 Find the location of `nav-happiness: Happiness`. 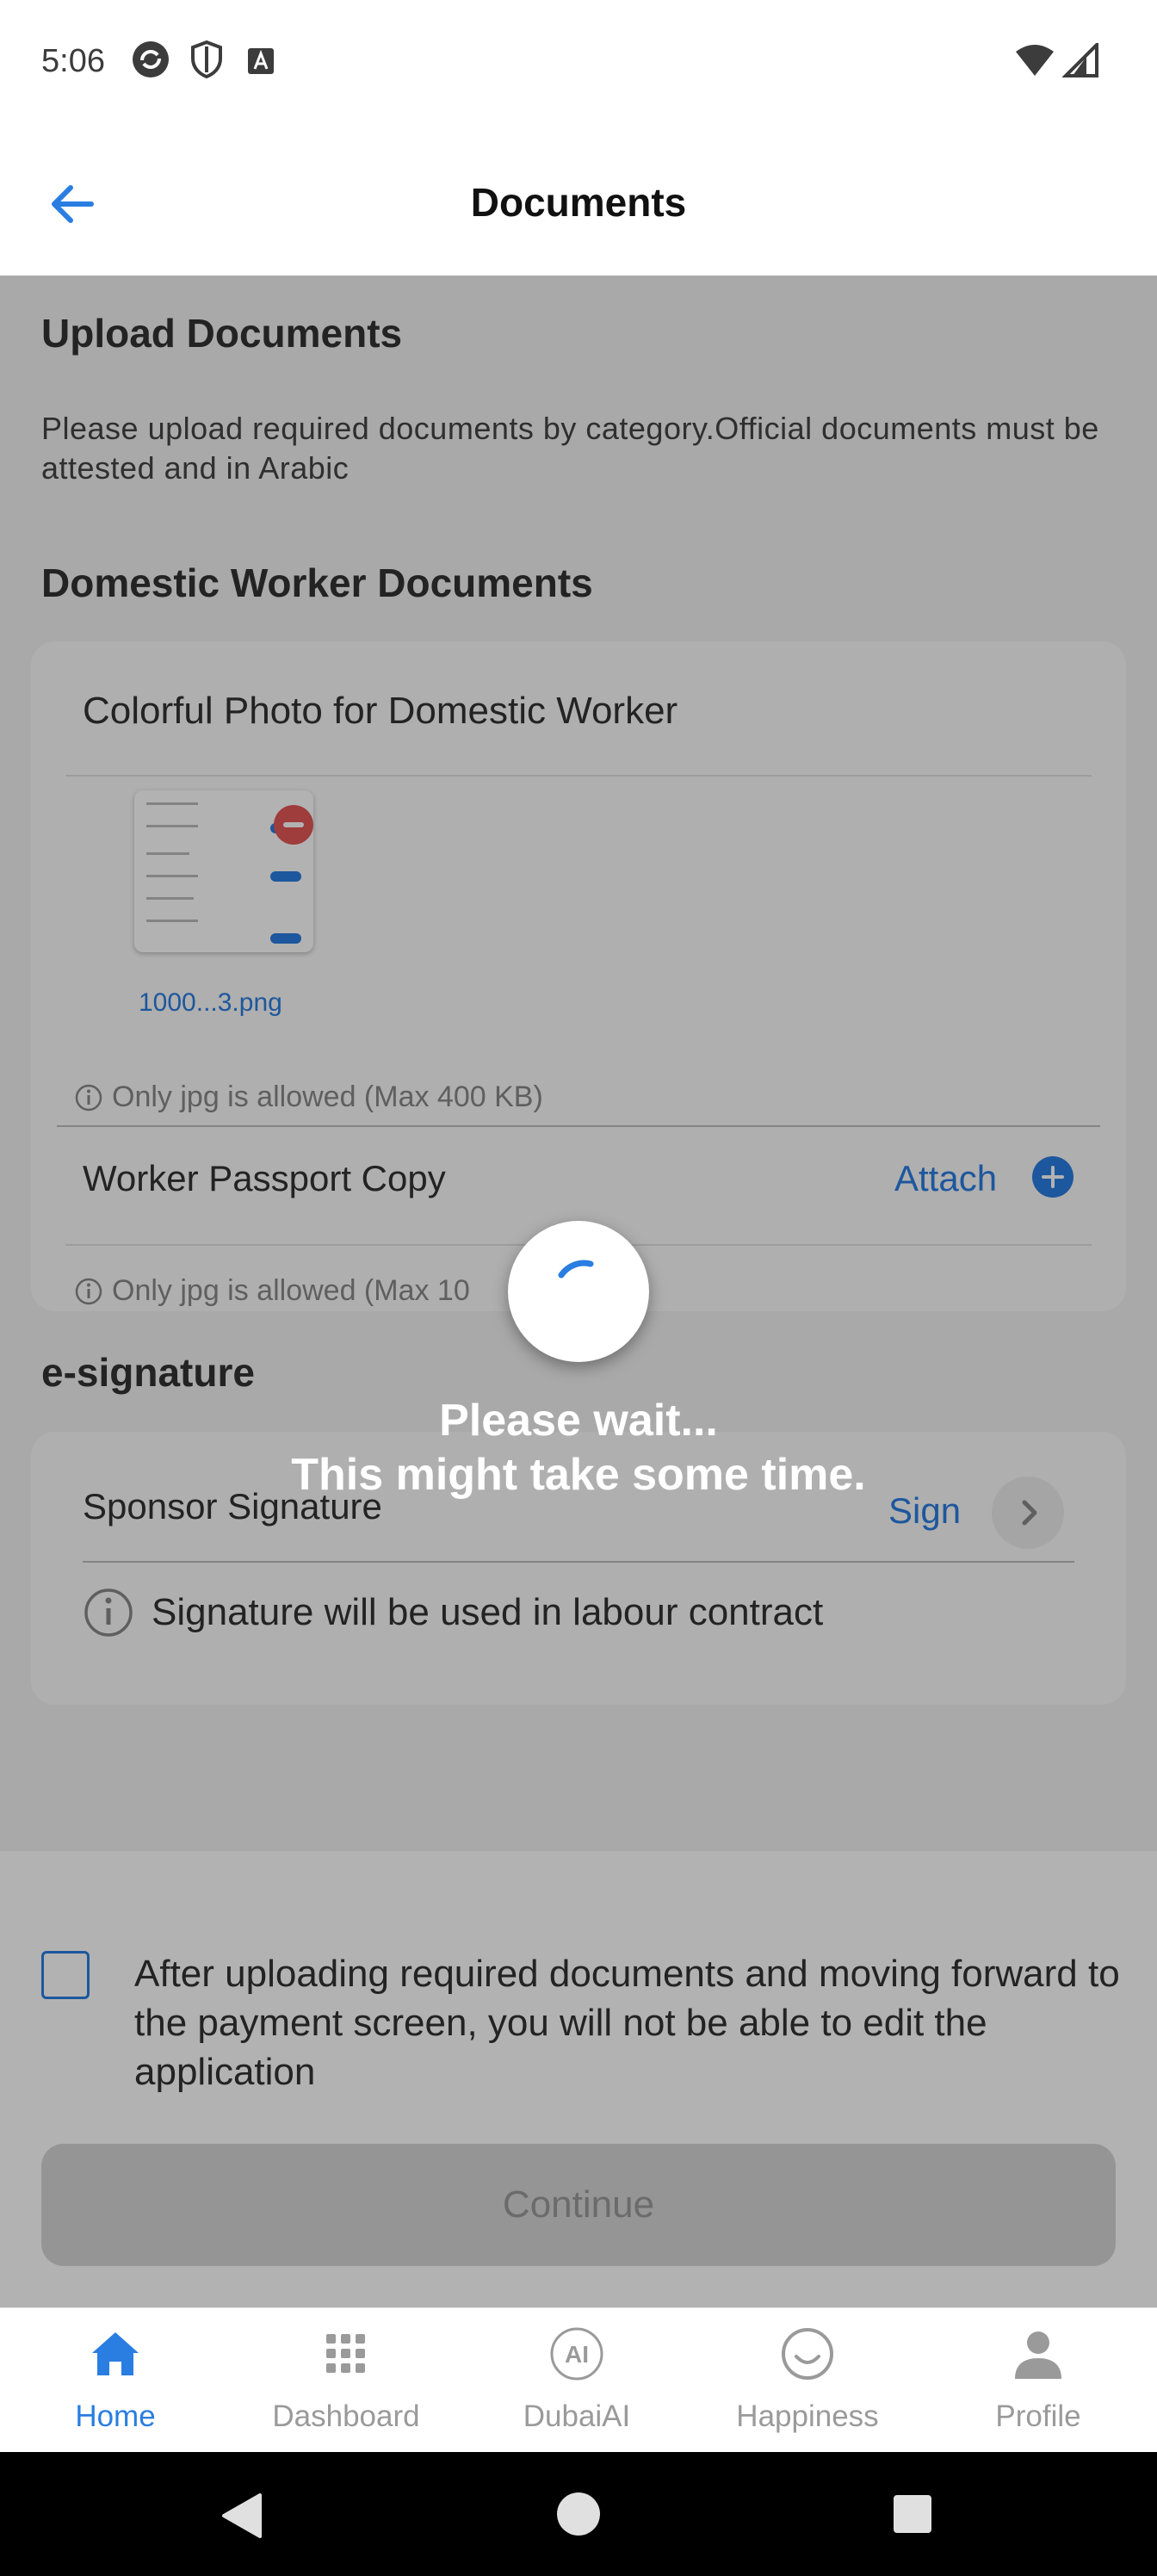

nav-happiness: Happiness is located at coordinates (808, 2380).